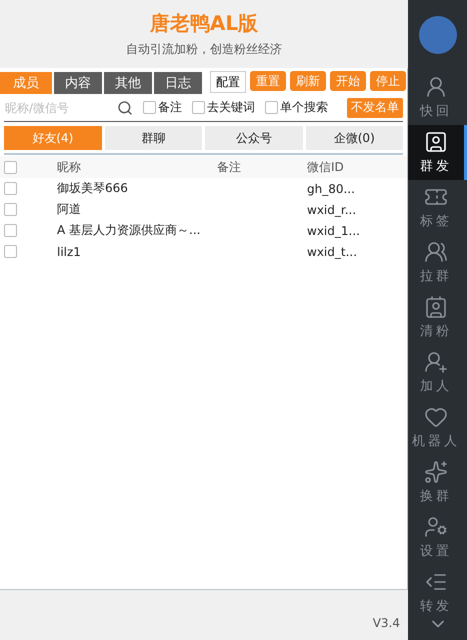 This screenshot has width=467, height=640. Describe the element at coordinates (375, 108) in the screenshot. I see `blacklist-button: 不发名单` at that location.